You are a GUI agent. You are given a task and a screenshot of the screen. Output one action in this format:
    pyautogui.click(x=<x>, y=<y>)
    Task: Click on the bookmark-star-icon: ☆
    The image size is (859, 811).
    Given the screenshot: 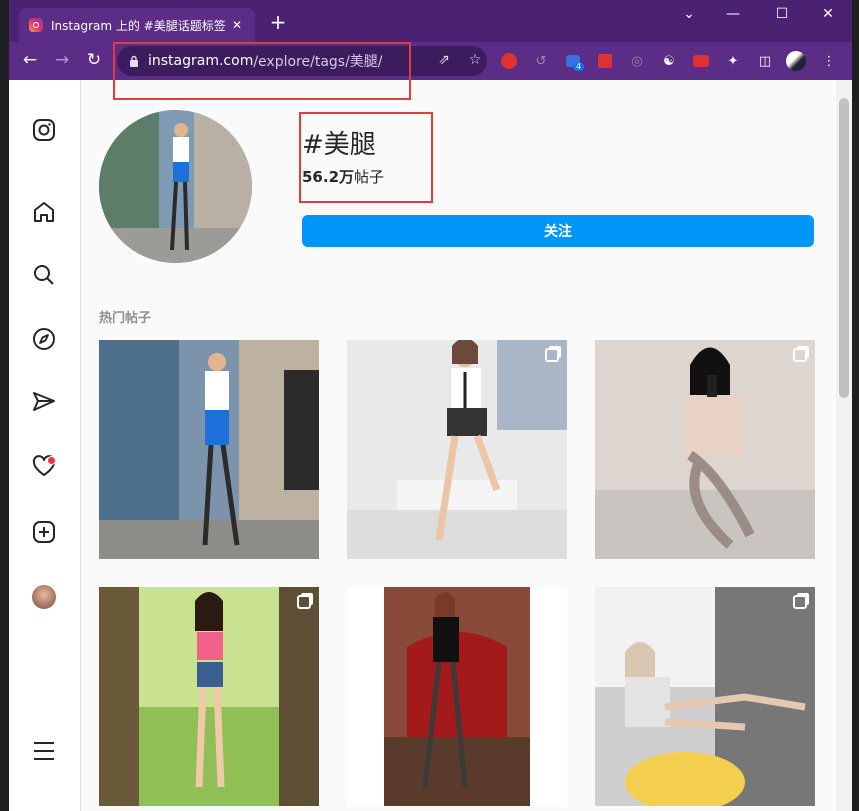 What is the action you would take?
    pyautogui.click(x=475, y=60)
    